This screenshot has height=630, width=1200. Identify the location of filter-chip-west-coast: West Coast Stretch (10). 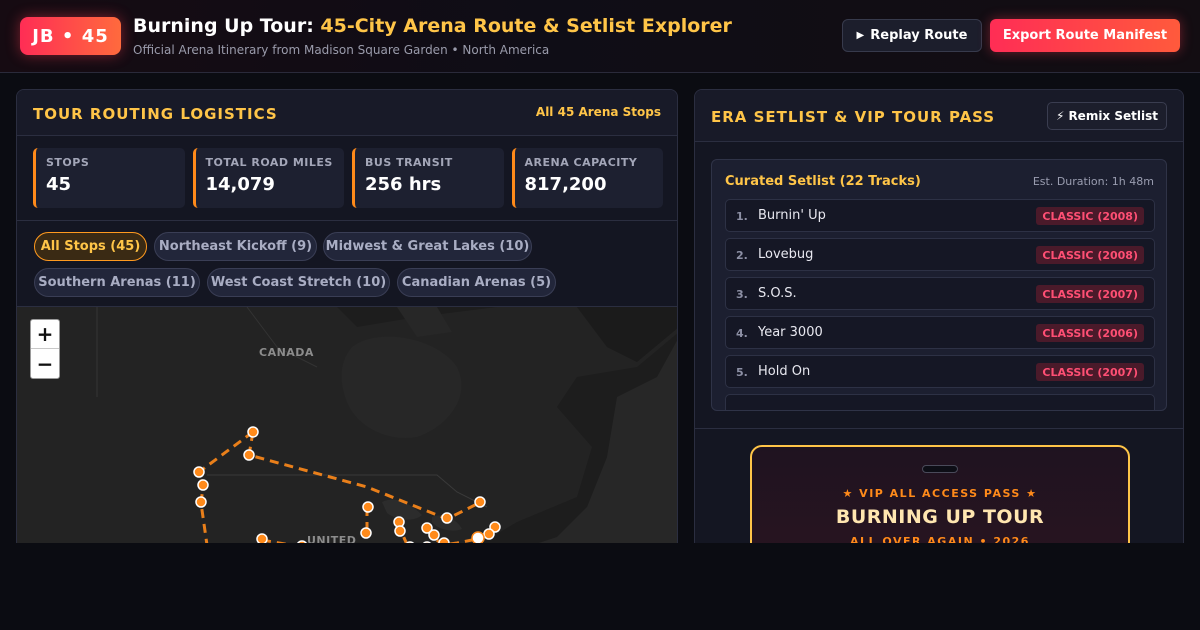
(298, 282).